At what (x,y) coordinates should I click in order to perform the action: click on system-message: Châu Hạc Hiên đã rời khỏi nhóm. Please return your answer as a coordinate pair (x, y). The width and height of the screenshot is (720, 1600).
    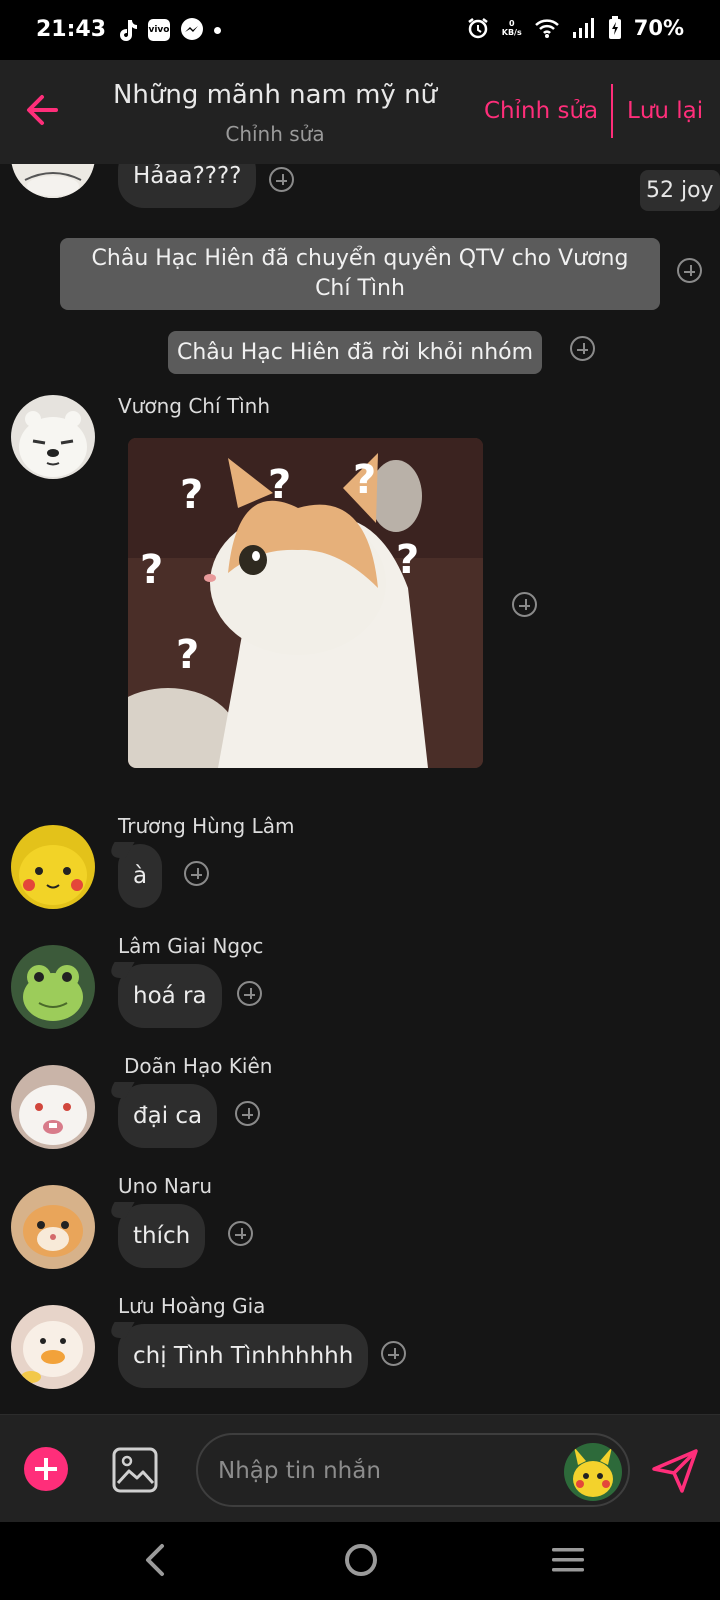
    Looking at the image, I should click on (355, 352).